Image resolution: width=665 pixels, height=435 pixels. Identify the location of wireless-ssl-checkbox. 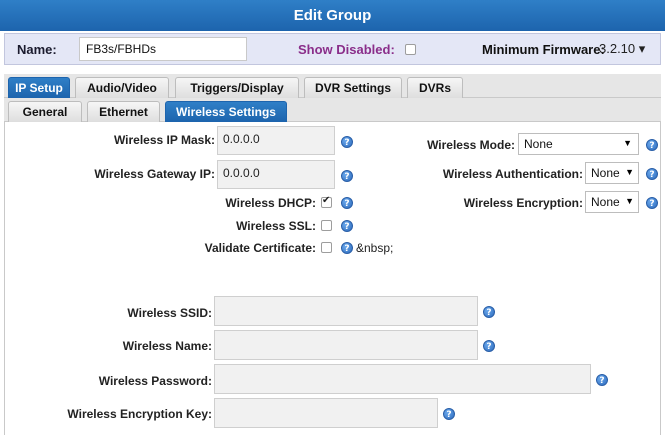
(326, 225).